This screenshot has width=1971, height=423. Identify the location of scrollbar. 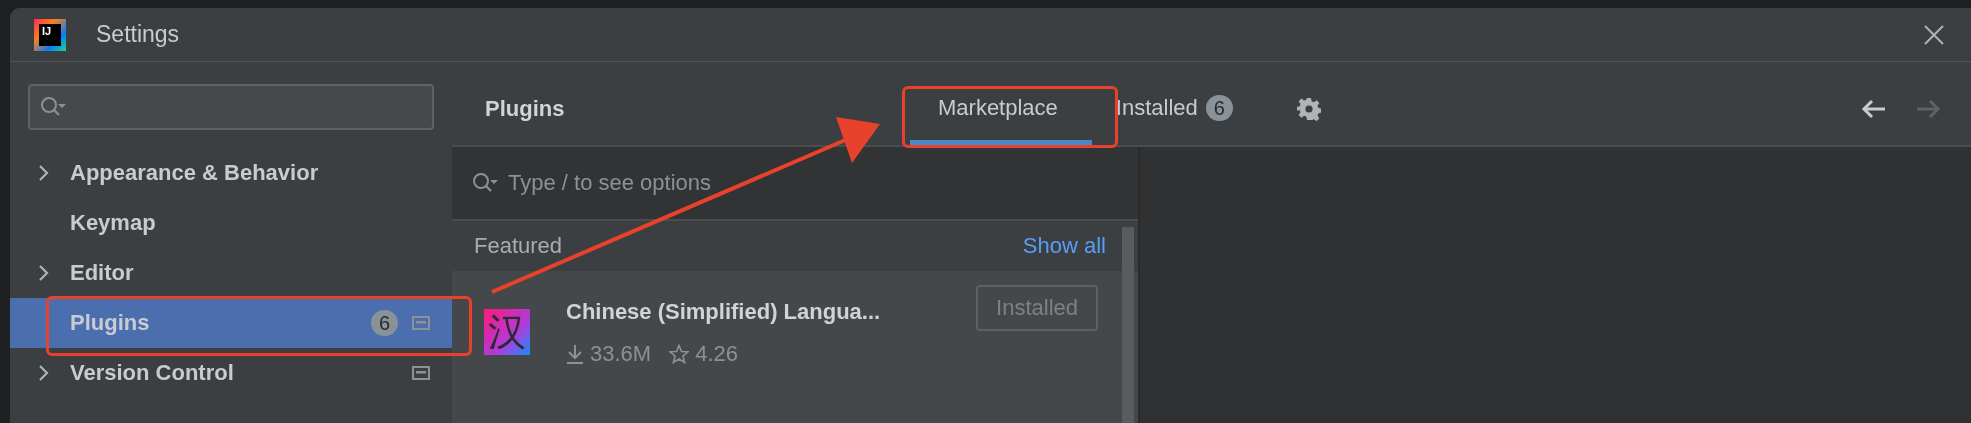
(1128, 325).